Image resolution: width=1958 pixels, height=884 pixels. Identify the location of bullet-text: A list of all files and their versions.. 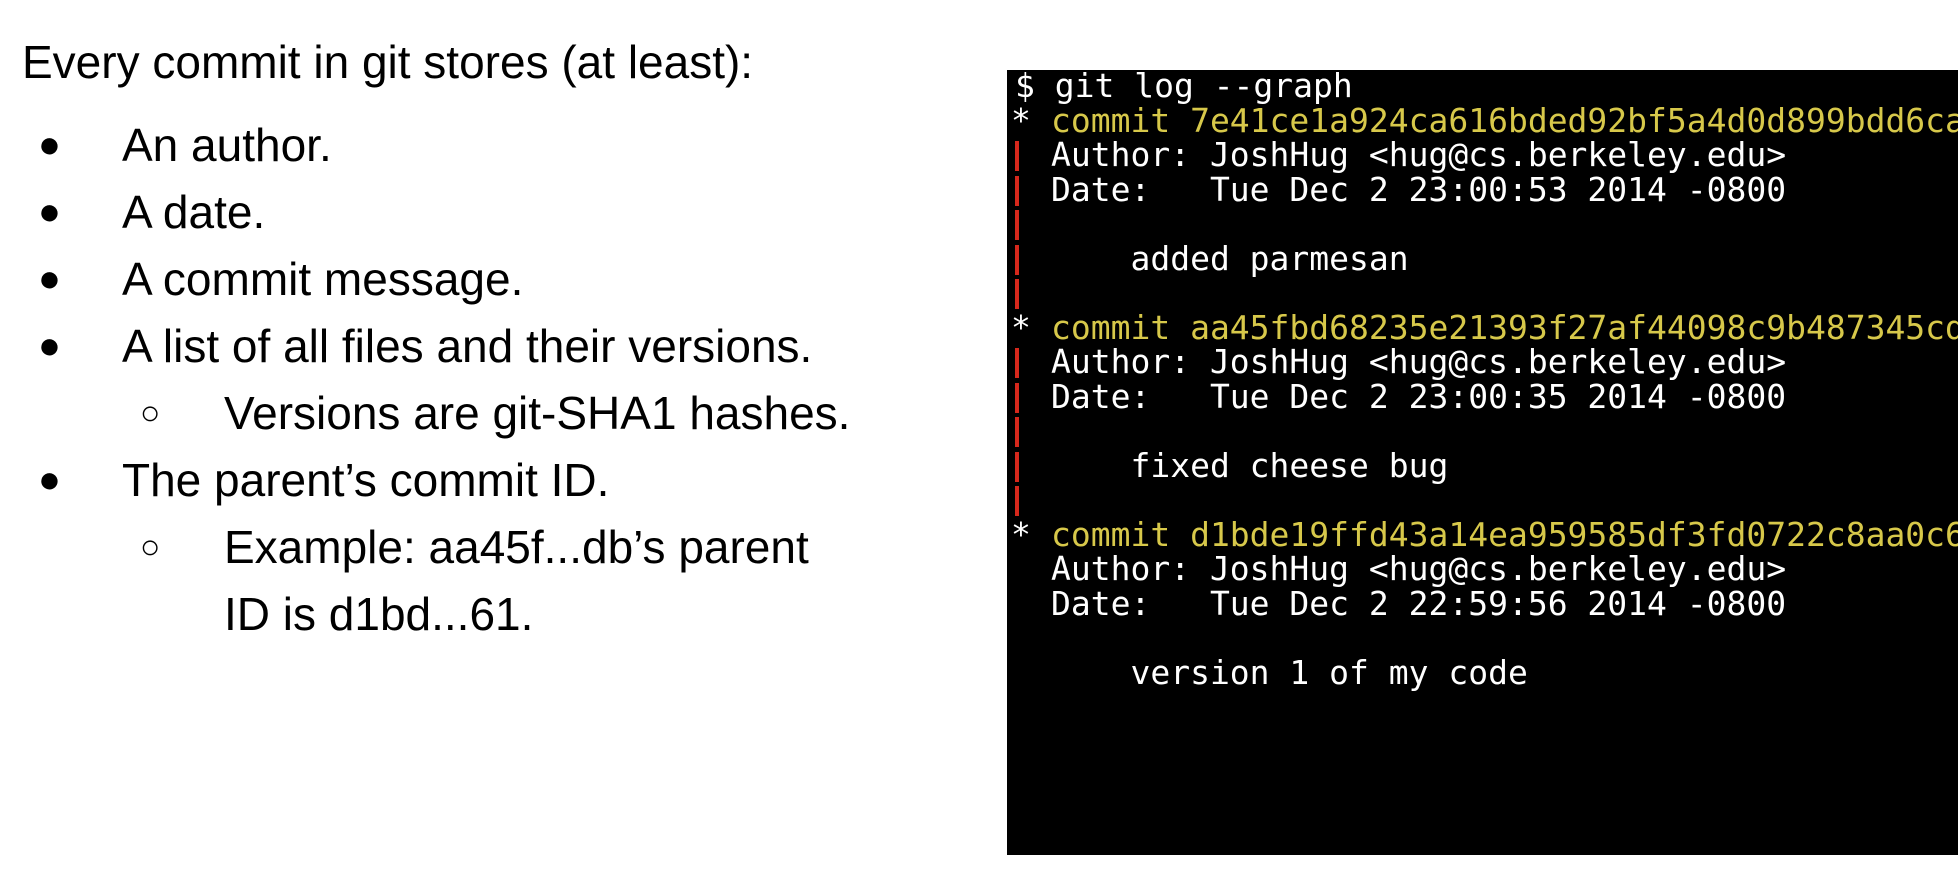
(467, 346).